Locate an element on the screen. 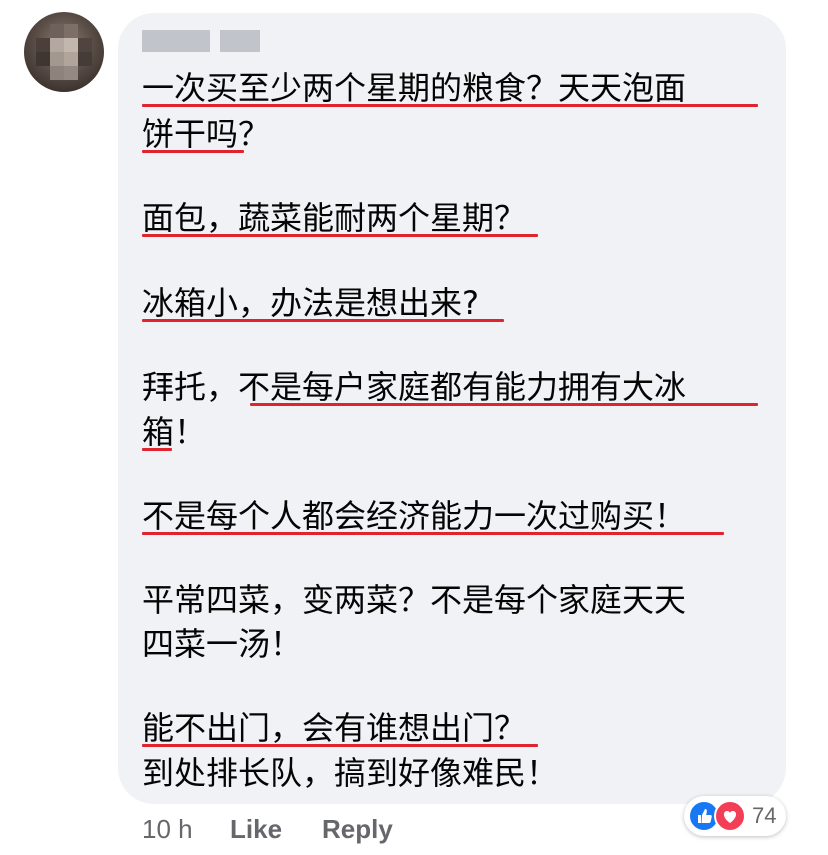 This screenshot has height=855, width=828. comment-timestamp: 10 h is located at coordinates (167, 829).